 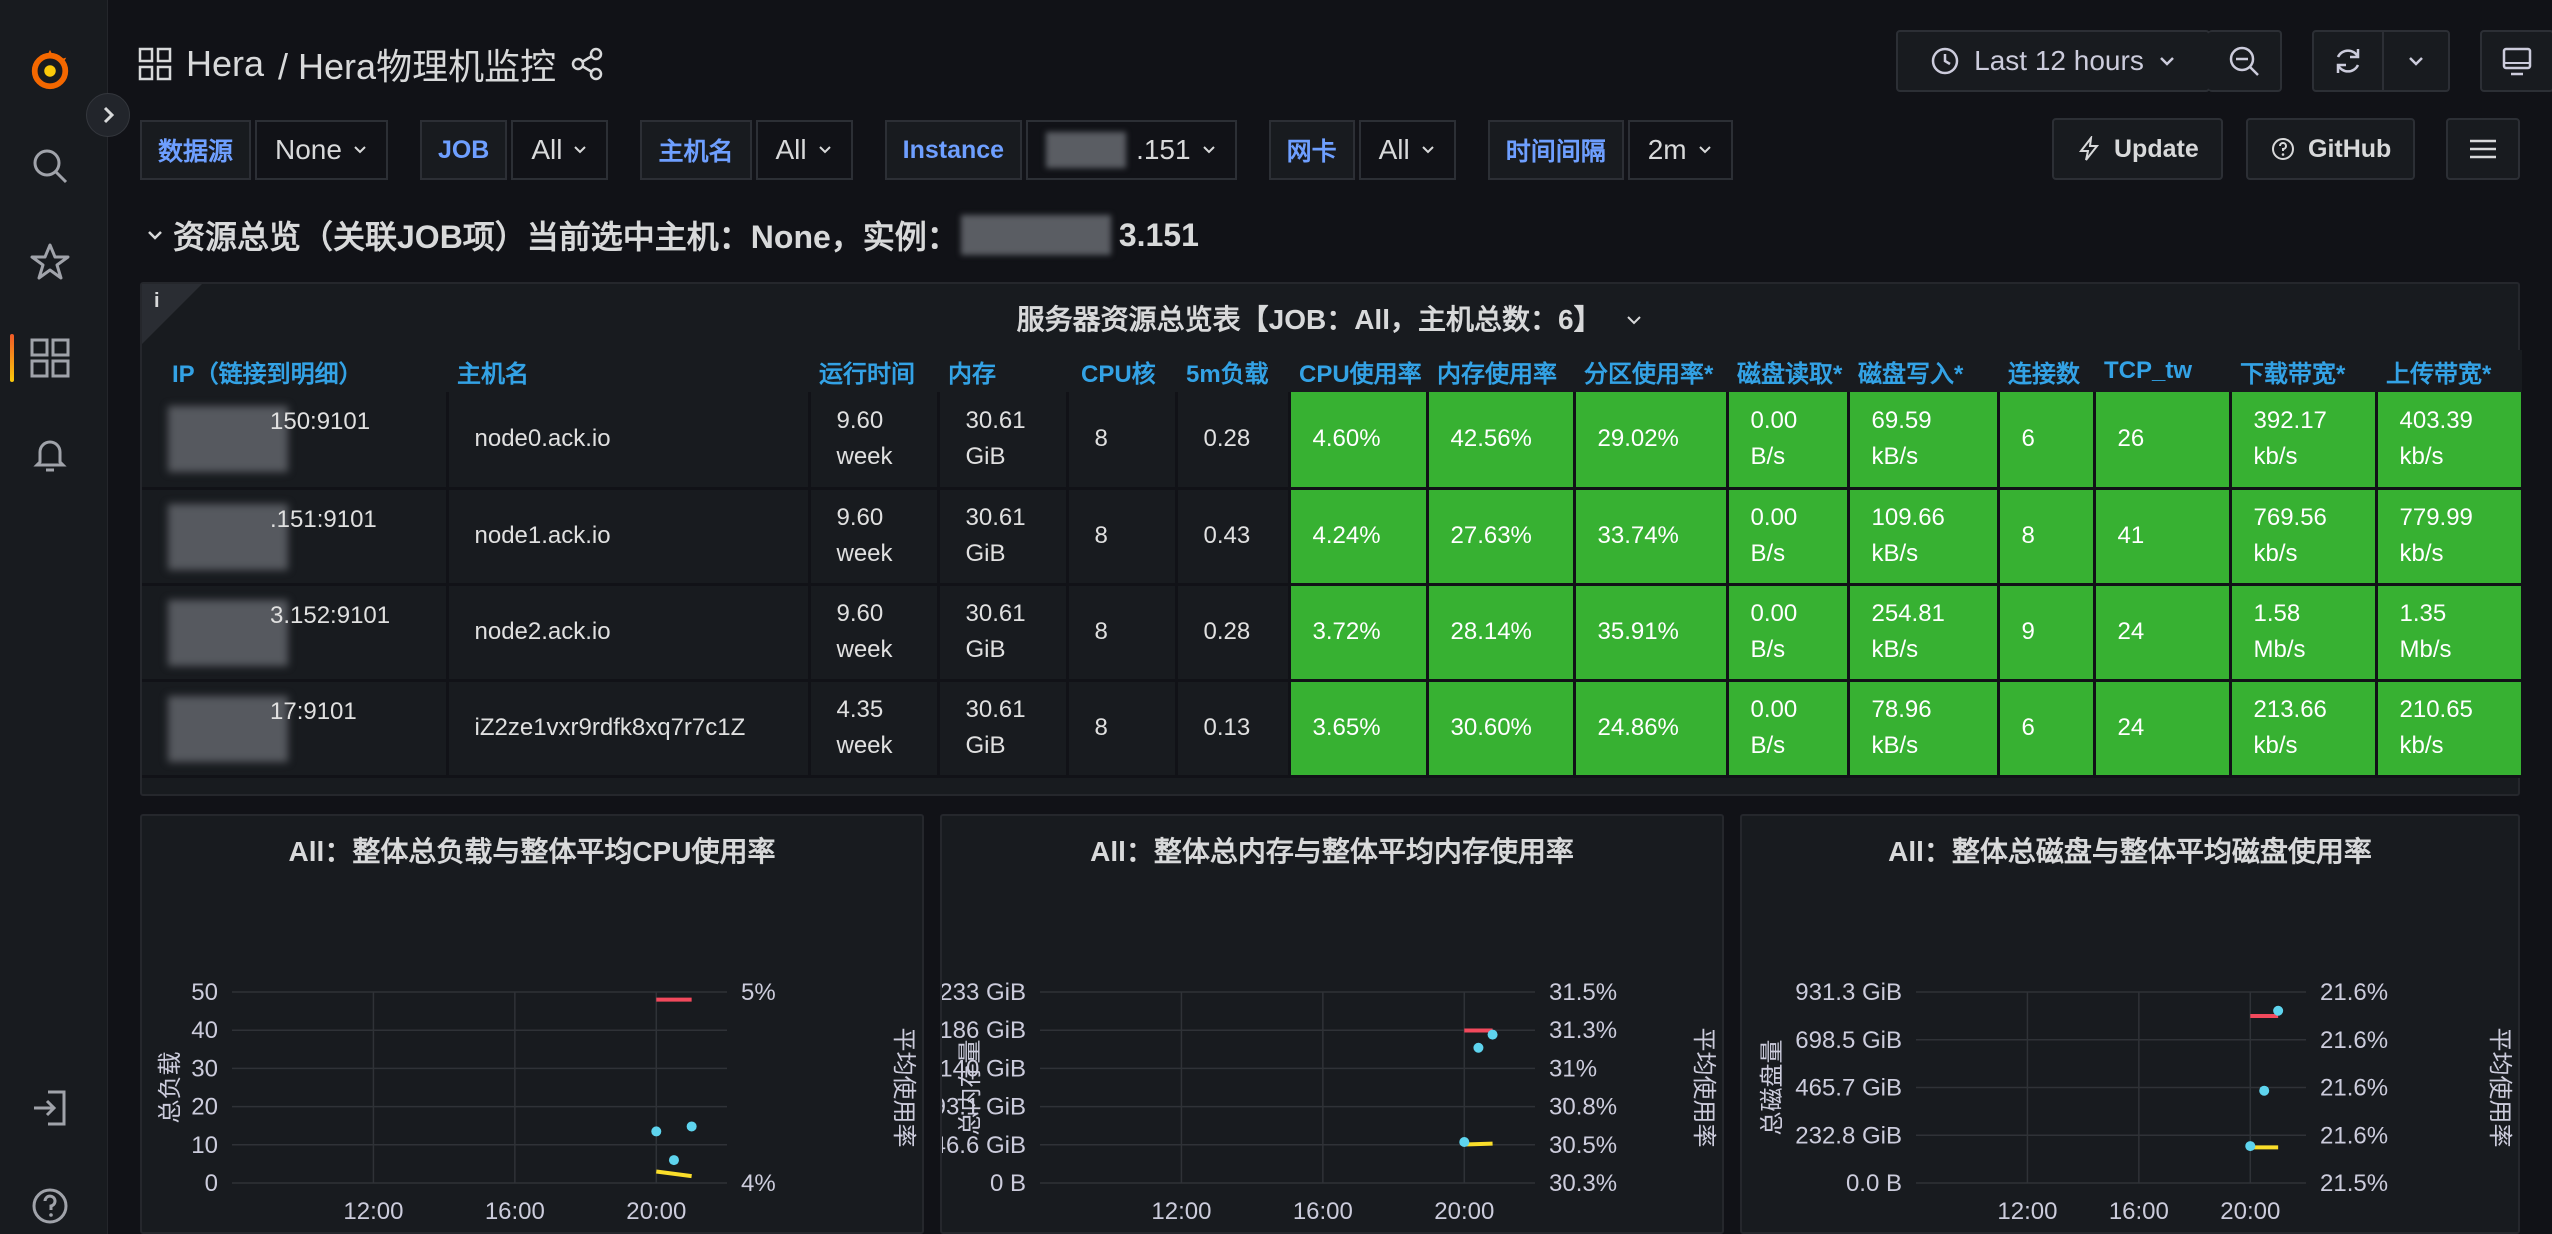 I want to click on cell-value: node1.ack.io, so click(x=542, y=535).